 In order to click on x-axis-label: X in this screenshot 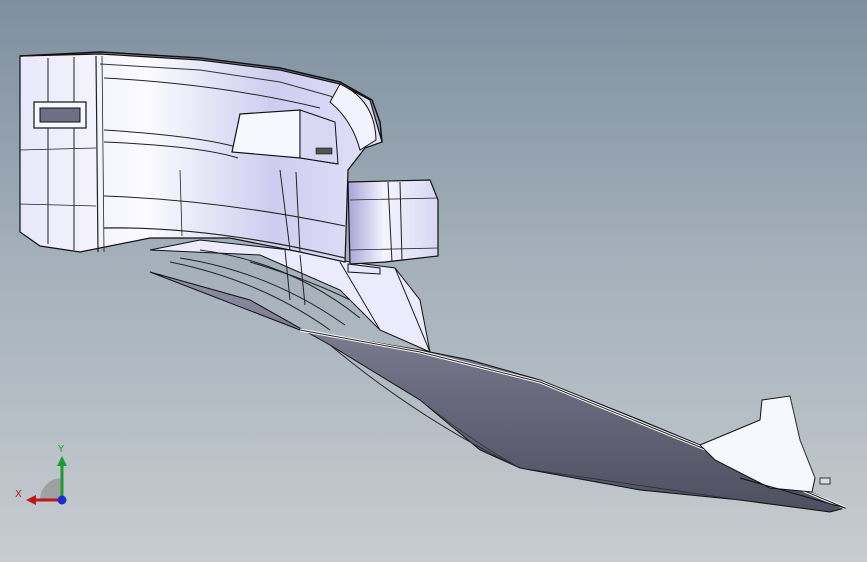, I will do `click(18, 494)`.